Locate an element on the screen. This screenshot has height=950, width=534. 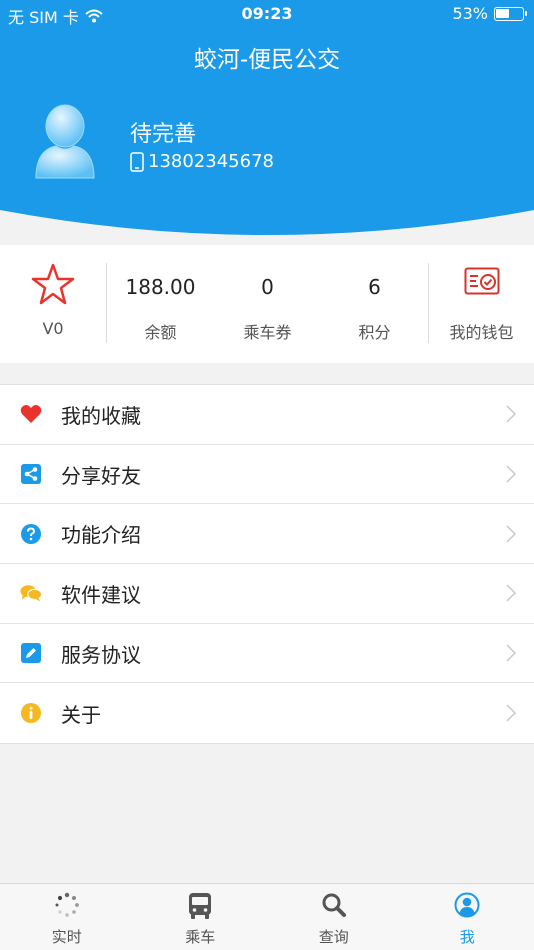
menu-item-label: 关于 is located at coordinates (81, 714).